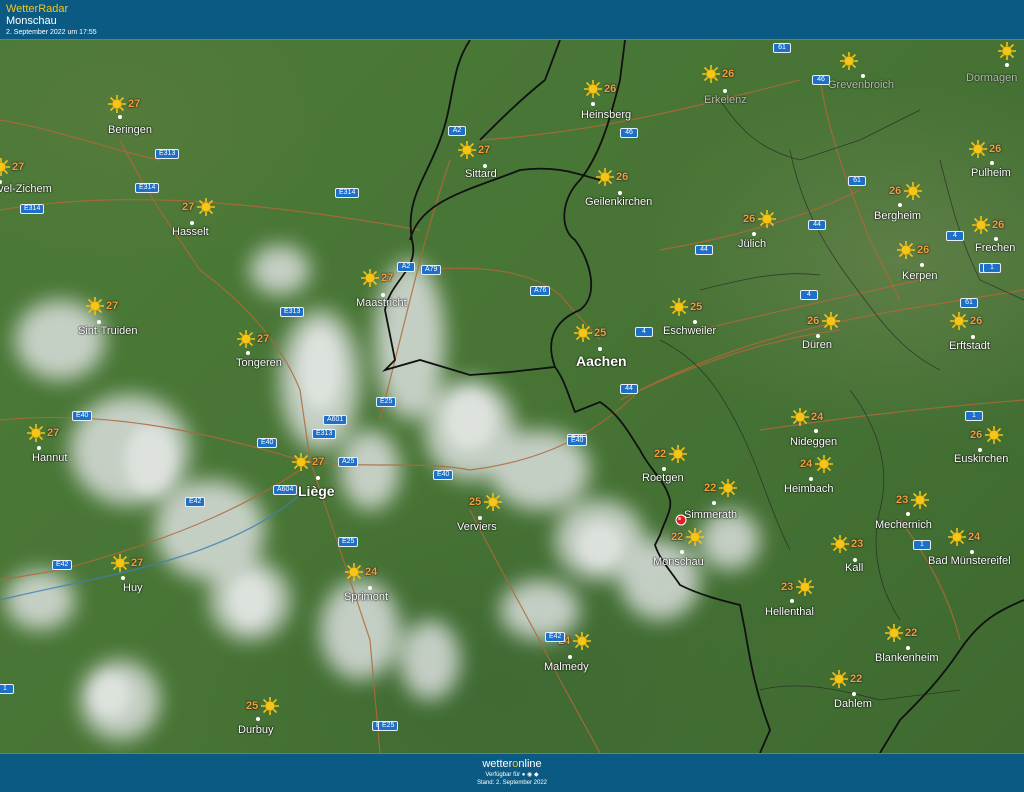 The width and height of the screenshot is (1024, 792). What do you see at coordinates (366, 597) in the screenshot?
I see `city-label-sprimont: Sprimont` at bounding box center [366, 597].